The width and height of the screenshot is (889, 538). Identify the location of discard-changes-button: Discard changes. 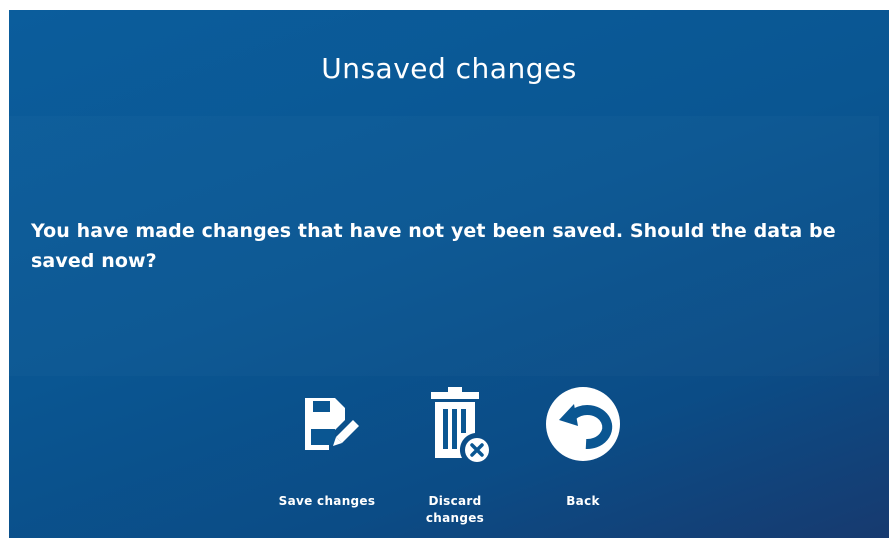
(455, 458).